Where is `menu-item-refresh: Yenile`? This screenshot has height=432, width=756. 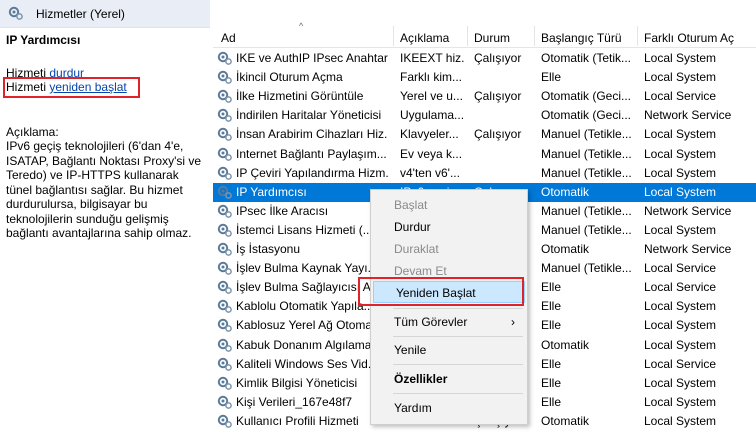
menu-item-refresh: Yenile is located at coordinates (449, 350).